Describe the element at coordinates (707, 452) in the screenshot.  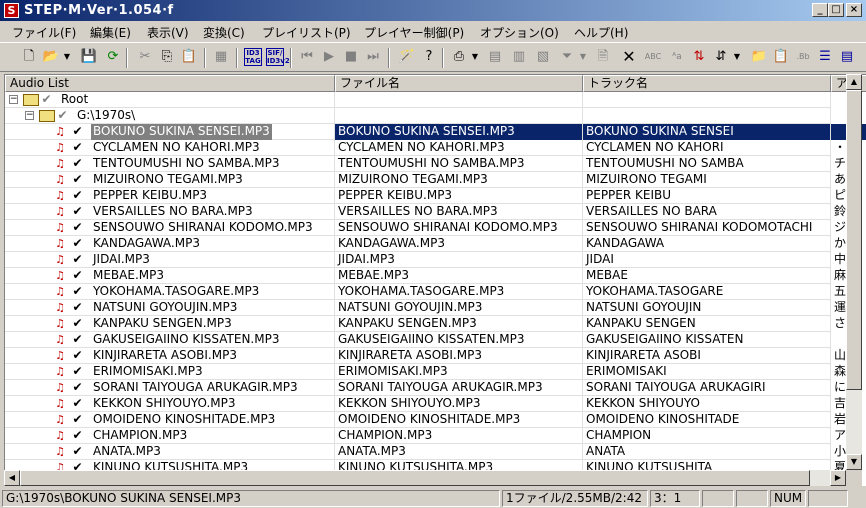
I see `track-name-cell: ANATA` at that location.